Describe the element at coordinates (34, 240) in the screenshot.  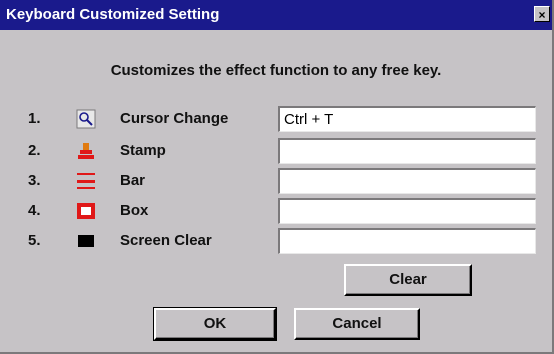
I see `row-number: 5.` at that location.